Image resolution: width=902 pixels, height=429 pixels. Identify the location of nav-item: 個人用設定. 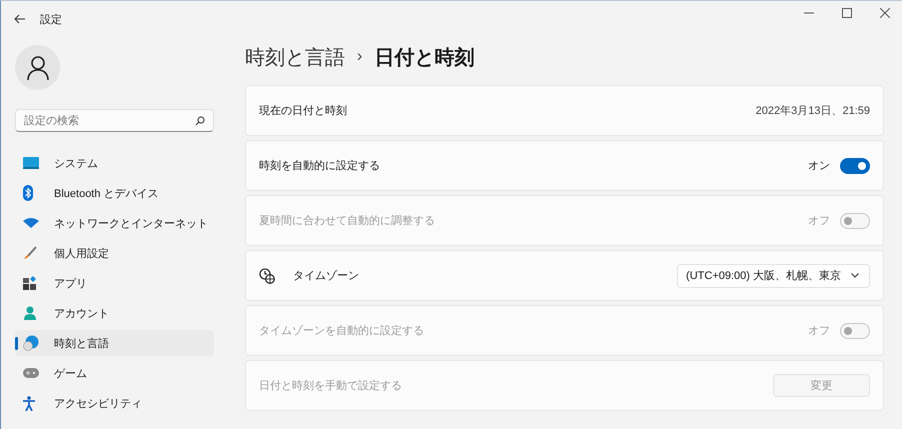
(114, 253).